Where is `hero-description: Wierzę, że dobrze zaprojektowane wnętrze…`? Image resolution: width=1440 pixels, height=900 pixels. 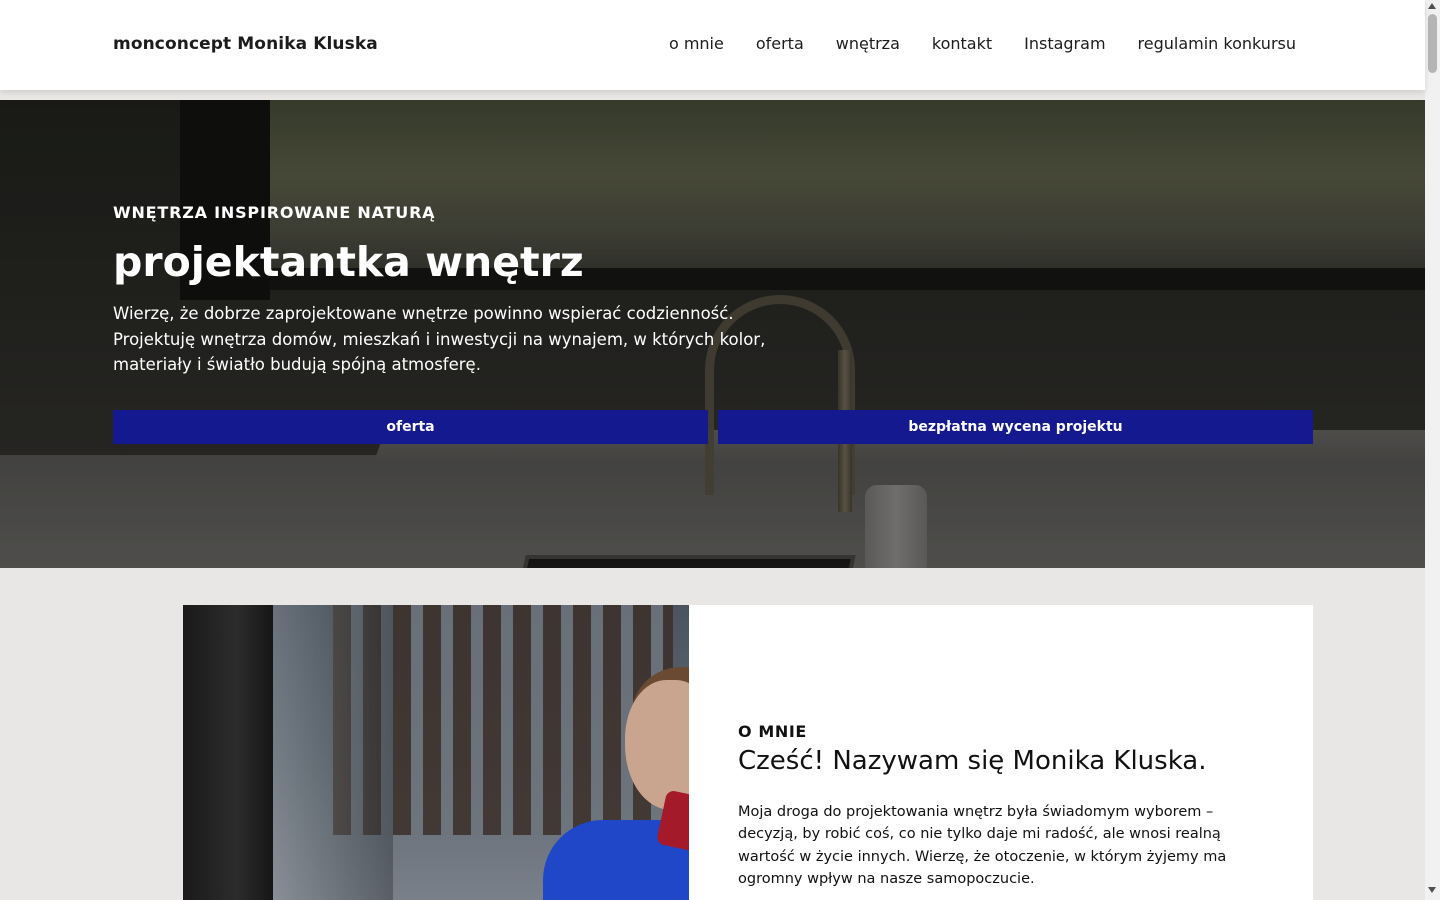 hero-description: Wierzę, że dobrze zaprojektowane wnętrze… is located at coordinates (439, 339).